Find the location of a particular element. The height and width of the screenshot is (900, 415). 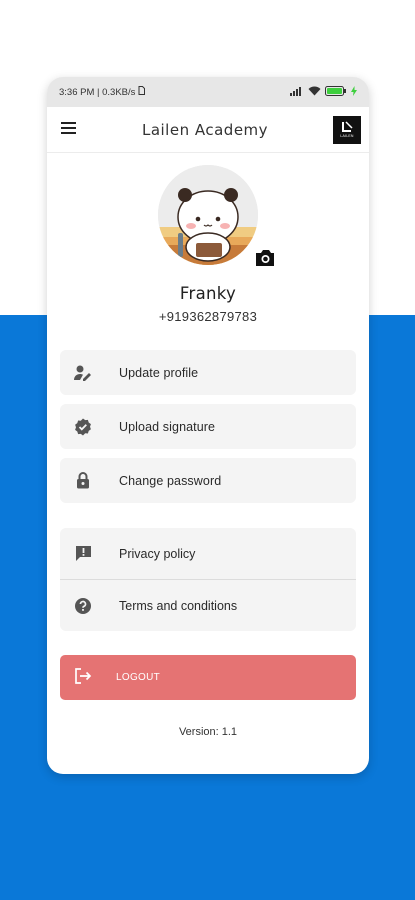

profile-name: Franky is located at coordinates (208, 293).